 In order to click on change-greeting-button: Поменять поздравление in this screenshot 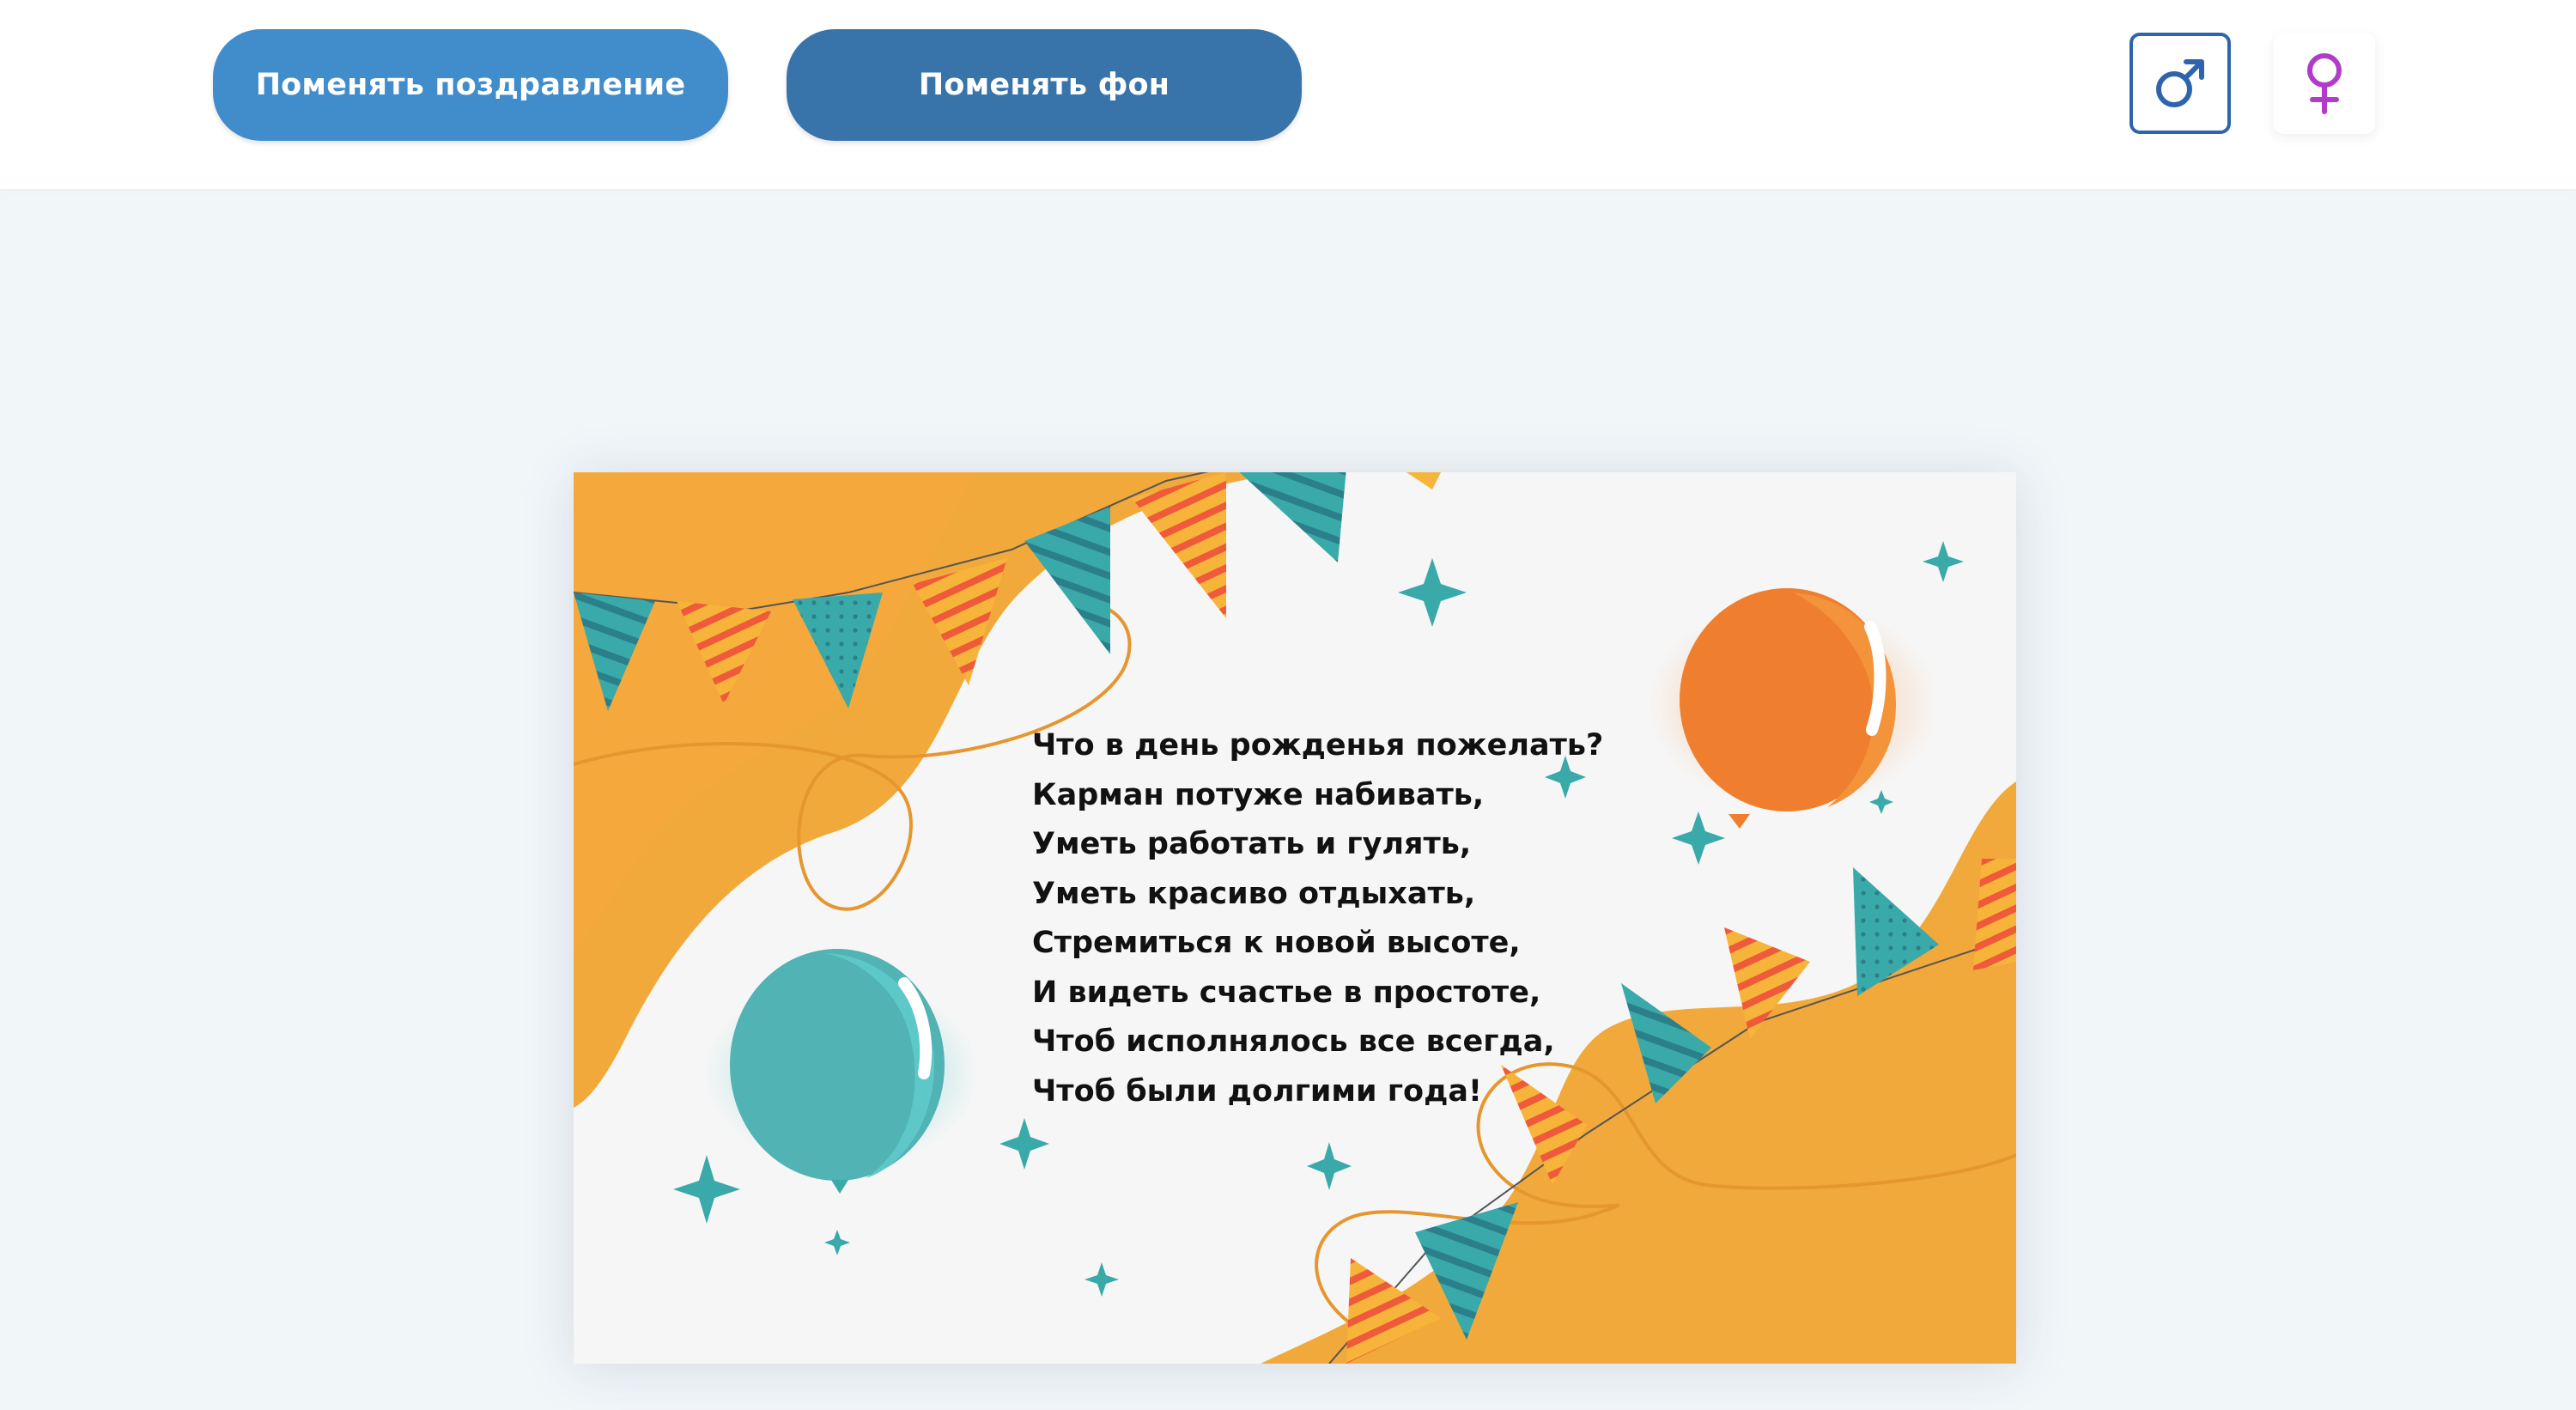, I will do `click(470, 85)`.